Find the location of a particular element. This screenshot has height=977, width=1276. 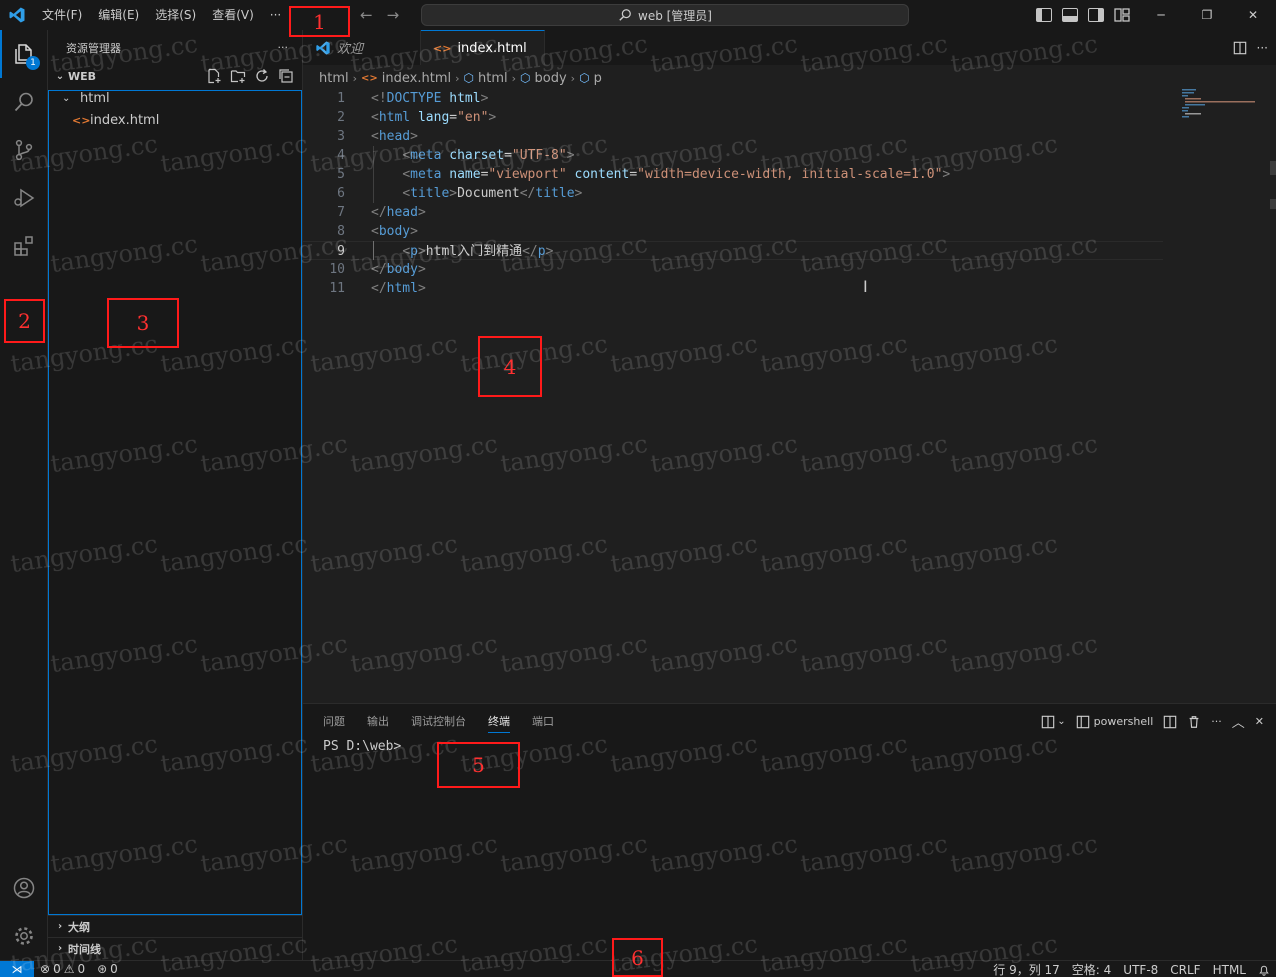

close-panel-icon: ✕ is located at coordinates (1259, 721).